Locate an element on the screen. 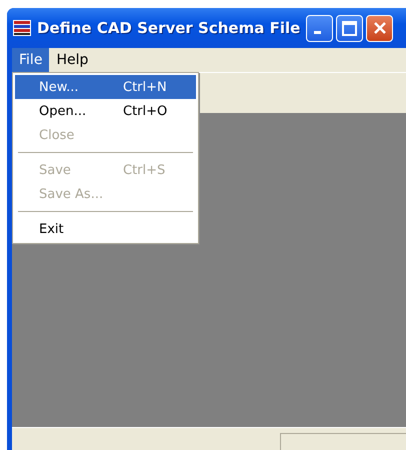  maximize-icon is located at coordinates (350, 28).